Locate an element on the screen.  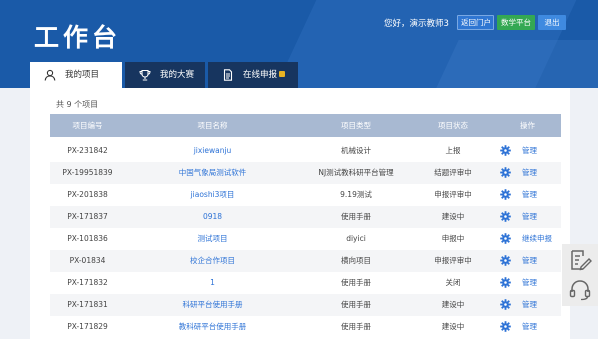
table-row: PX-01834 校企合作项目 横向项目 申报评审中 管理 is located at coordinates (305, 261).